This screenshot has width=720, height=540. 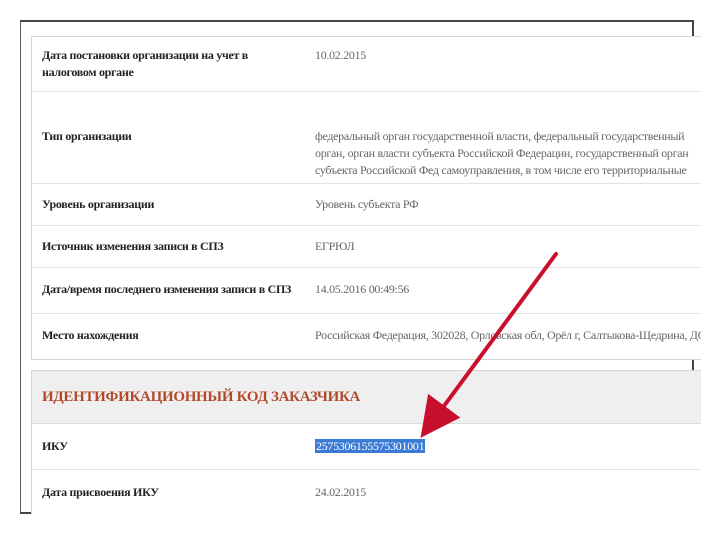 What do you see at coordinates (489, 345) in the screenshot?
I see `annotation-arrow-icon` at bounding box center [489, 345].